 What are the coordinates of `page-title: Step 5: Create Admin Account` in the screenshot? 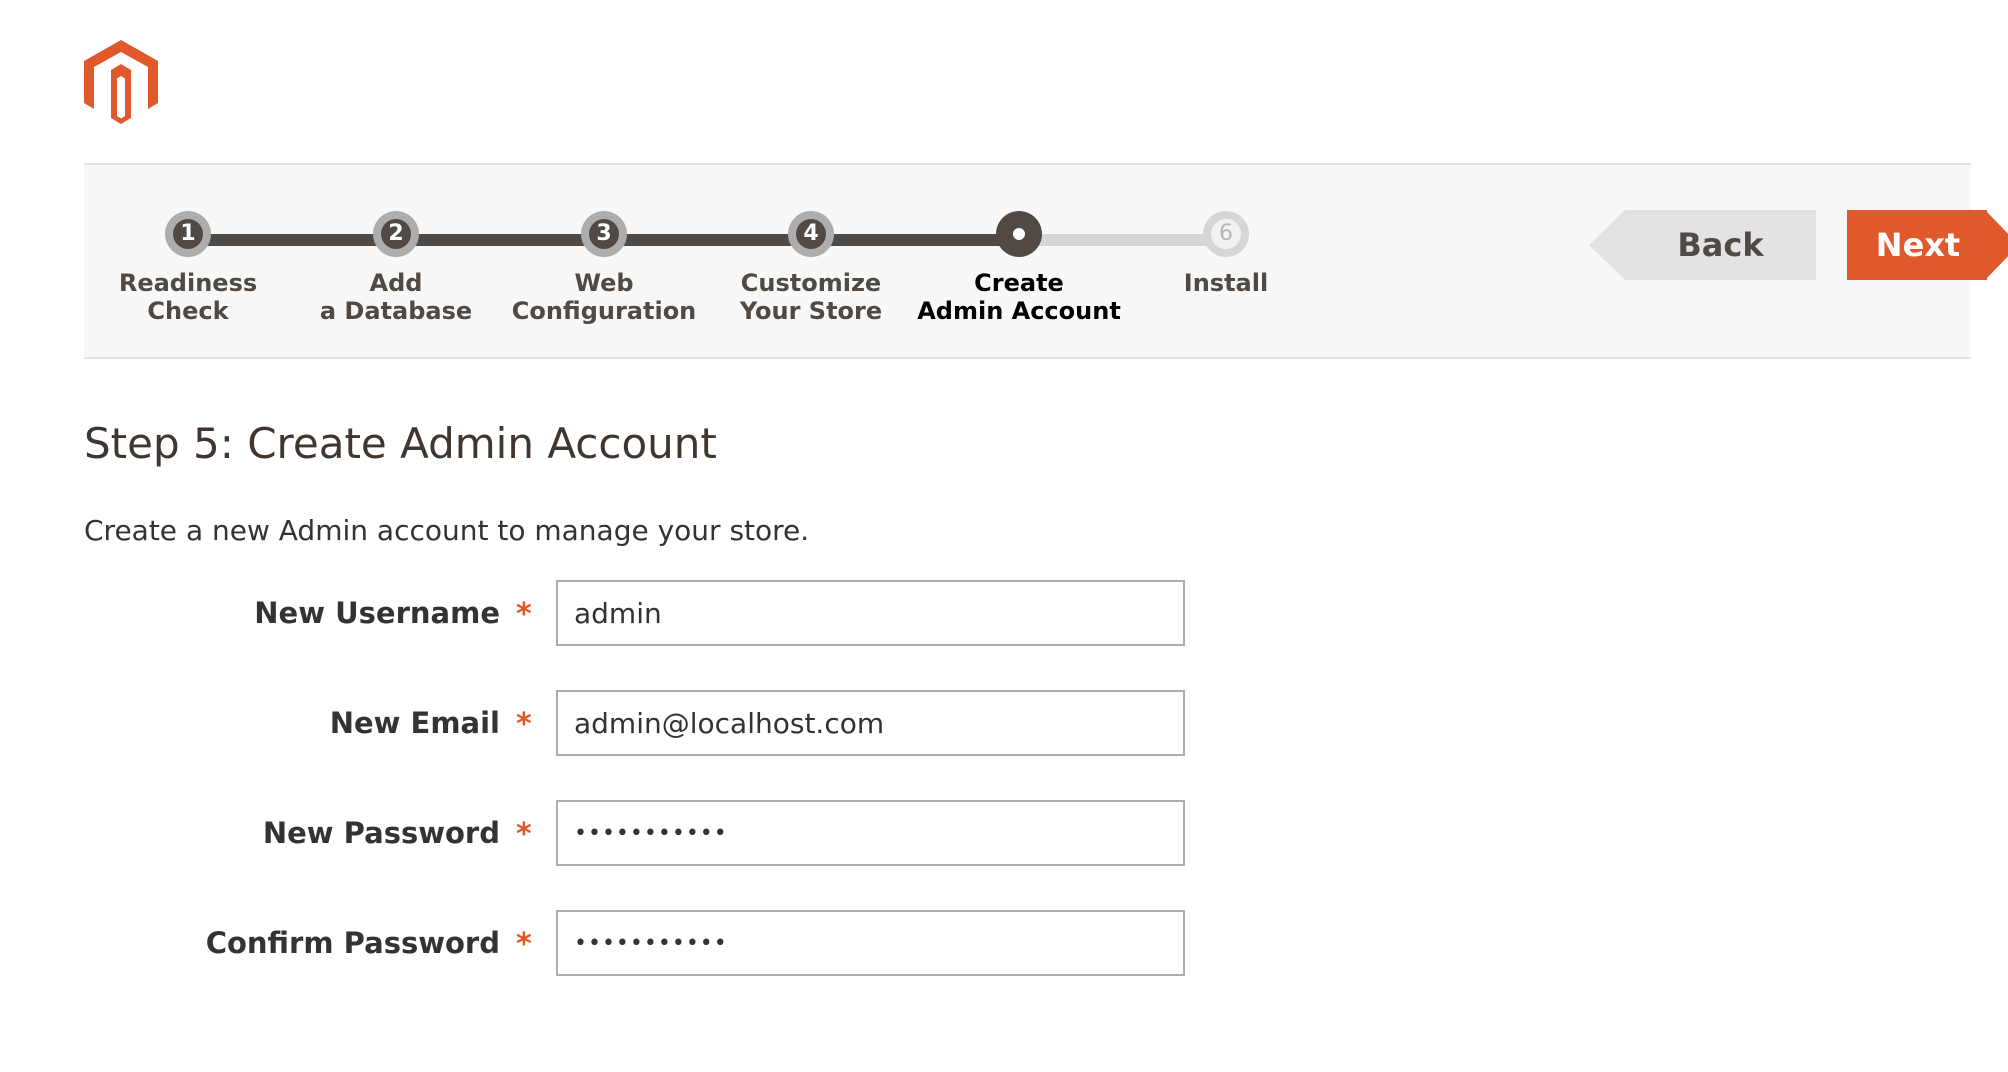 It's located at (400, 443).